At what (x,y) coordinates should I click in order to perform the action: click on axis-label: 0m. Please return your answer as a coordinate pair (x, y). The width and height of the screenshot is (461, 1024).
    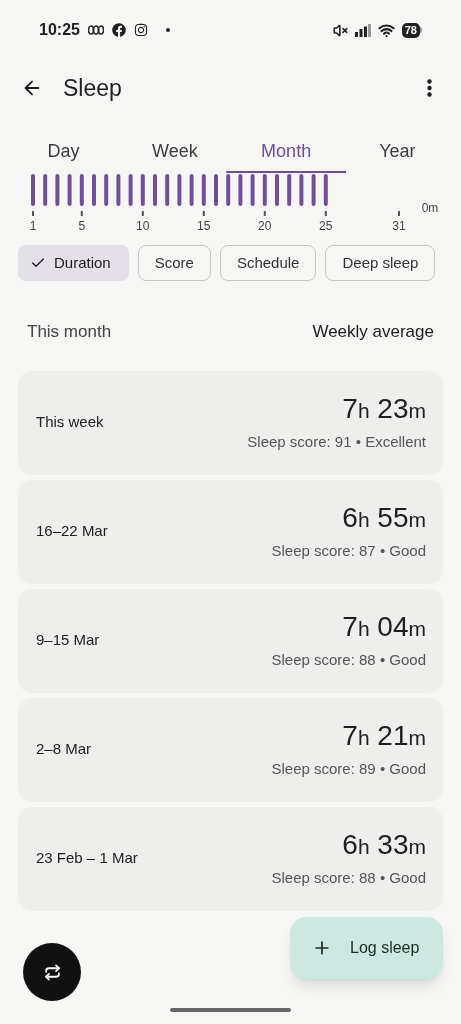
    Looking at the image, I should click on (430, 208).